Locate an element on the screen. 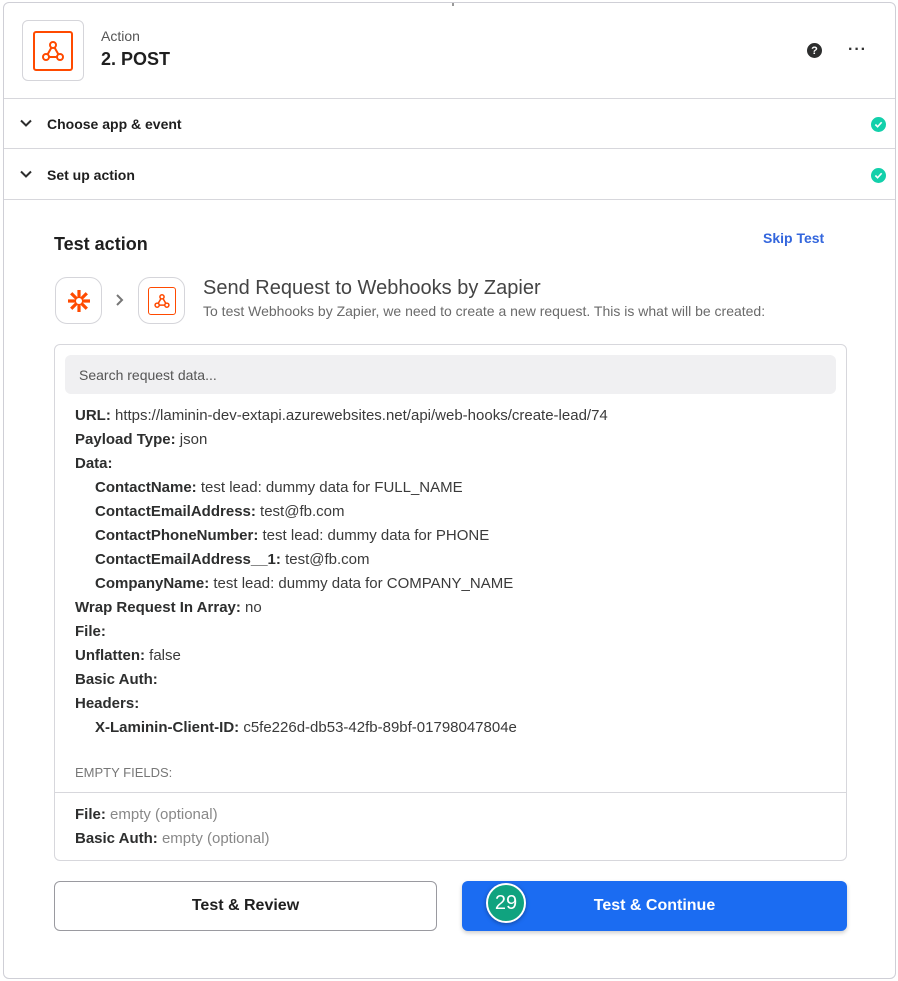  webhooks-app-tile is located at coordinates (161, 300).